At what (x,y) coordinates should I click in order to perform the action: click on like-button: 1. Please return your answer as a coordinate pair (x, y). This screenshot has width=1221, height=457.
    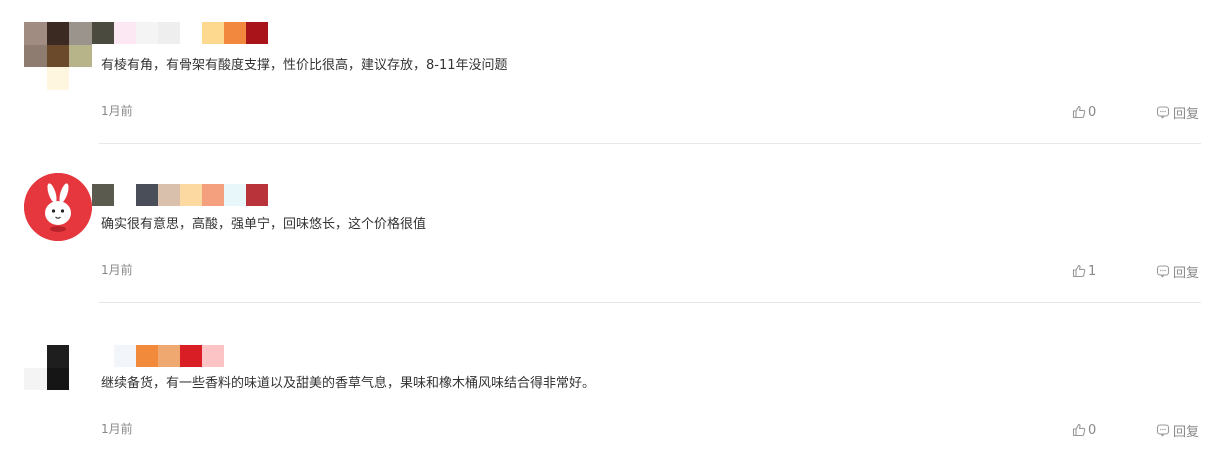
    Looking at the image, I should click on (1084, 271).